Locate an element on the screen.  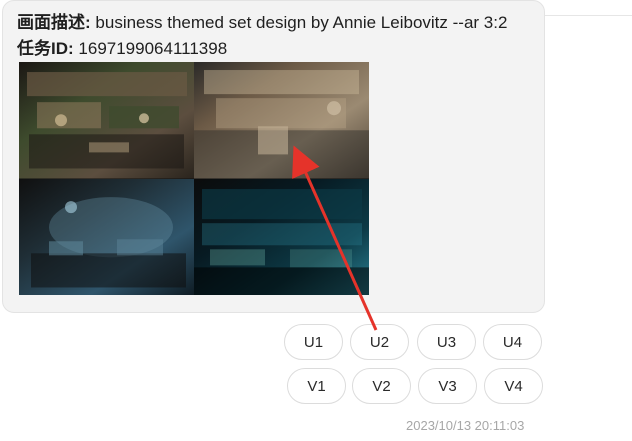
image-tile-1-art is located at coordinates (106, 120).